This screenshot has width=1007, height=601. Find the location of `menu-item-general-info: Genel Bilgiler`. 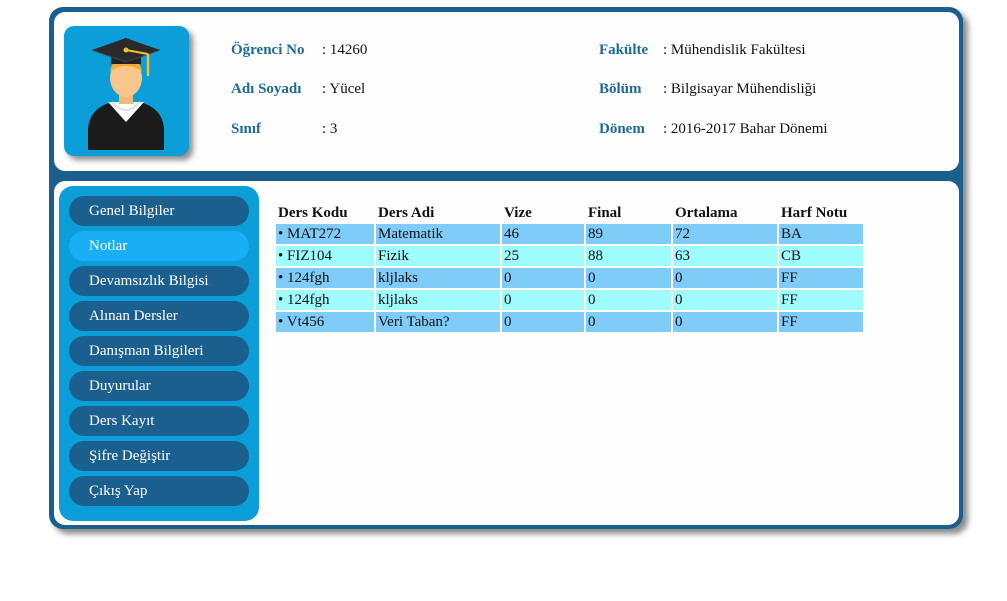

menu-item-general-info: Genel Bilgiler is located at coordinates (159, 211).